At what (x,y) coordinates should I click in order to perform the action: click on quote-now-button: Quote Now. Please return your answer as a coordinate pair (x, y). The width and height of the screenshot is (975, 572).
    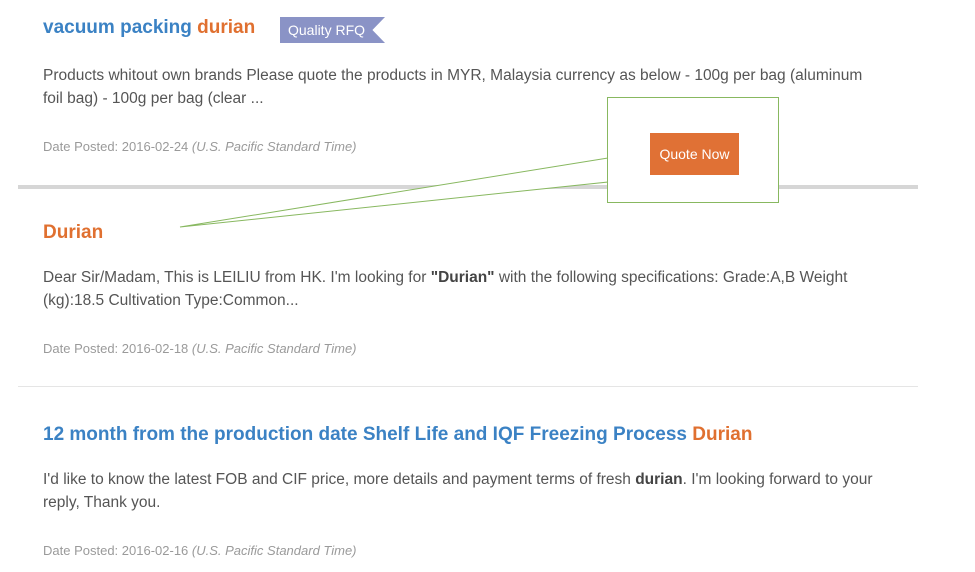
    Looking at the image, I should click on (694, 154).